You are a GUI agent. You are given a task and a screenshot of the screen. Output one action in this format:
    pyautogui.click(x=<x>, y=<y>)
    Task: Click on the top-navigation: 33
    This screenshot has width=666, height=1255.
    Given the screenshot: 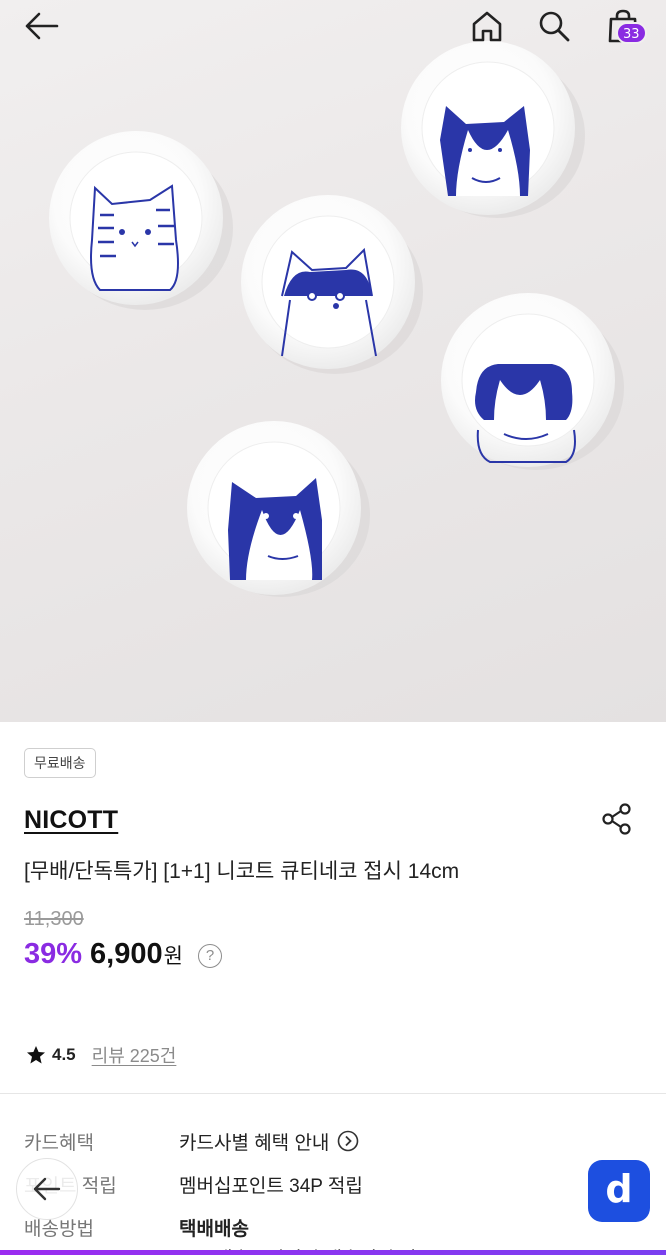 What is the action you would take?
    pyautogui.click(x=333, y=26)
    